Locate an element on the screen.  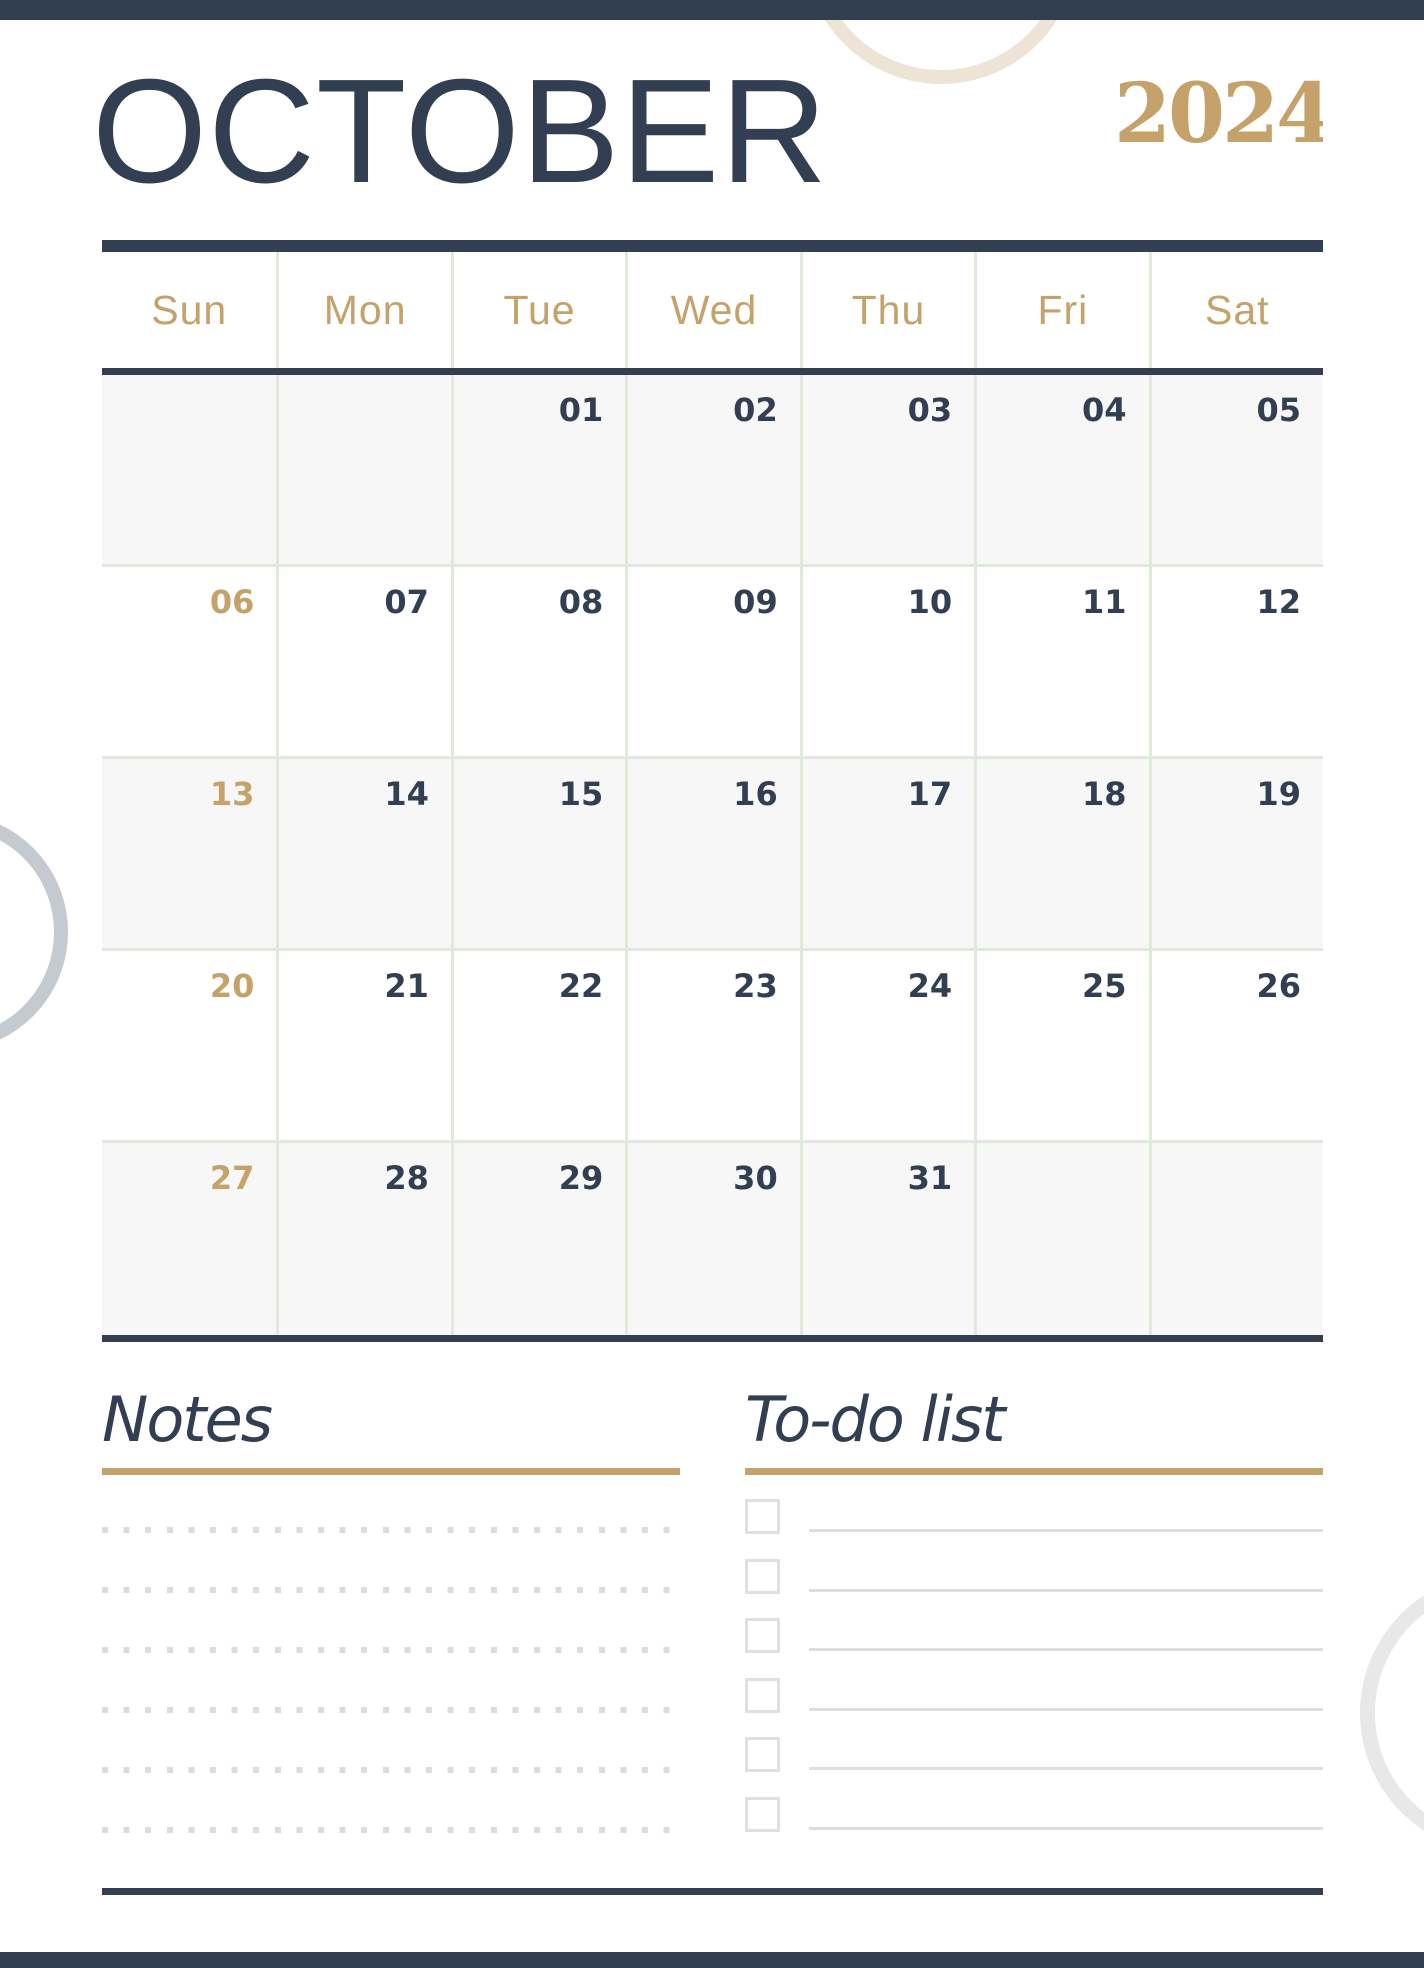
day-number: 07 is located at coordinates (406, 602).